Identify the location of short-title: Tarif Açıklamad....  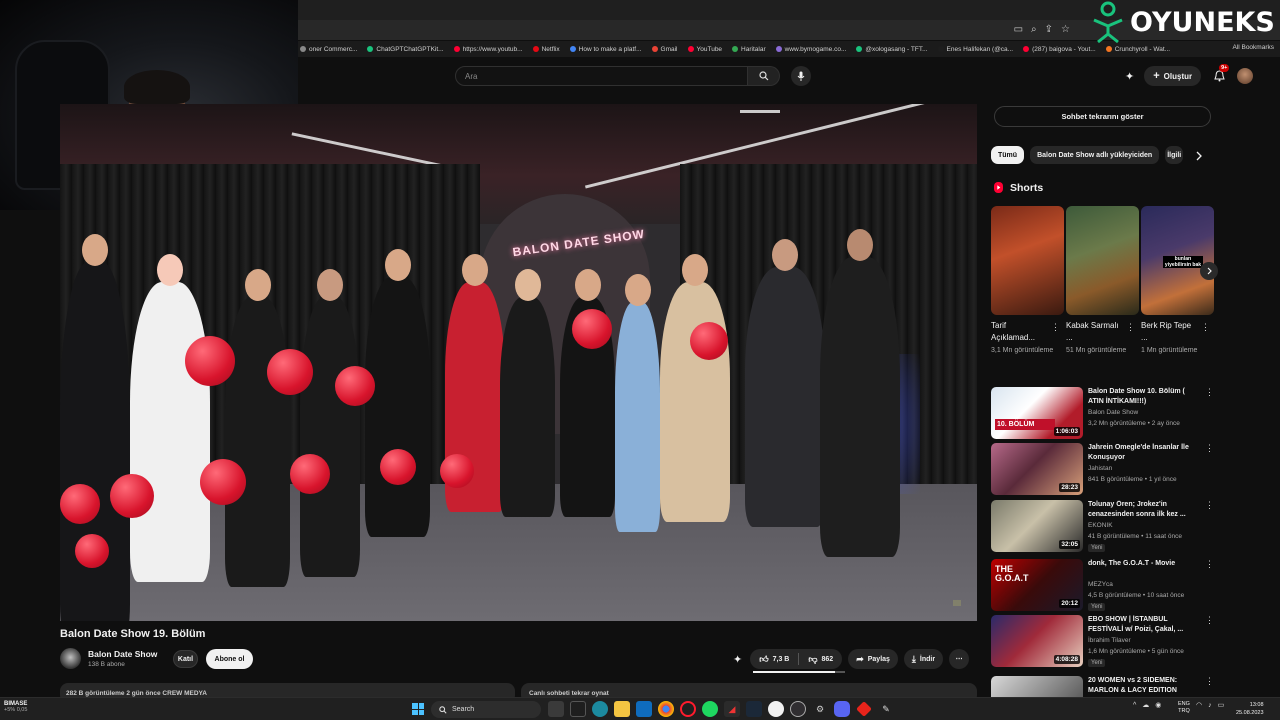
(1020, 332).